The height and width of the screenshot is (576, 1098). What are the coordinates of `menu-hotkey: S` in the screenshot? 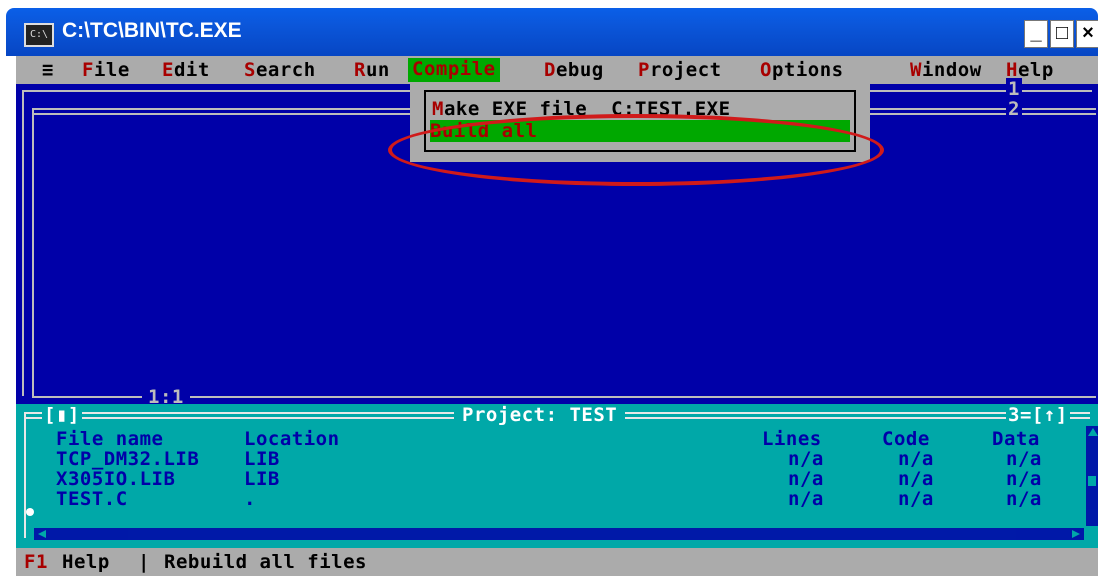 It's located at (250, 70).